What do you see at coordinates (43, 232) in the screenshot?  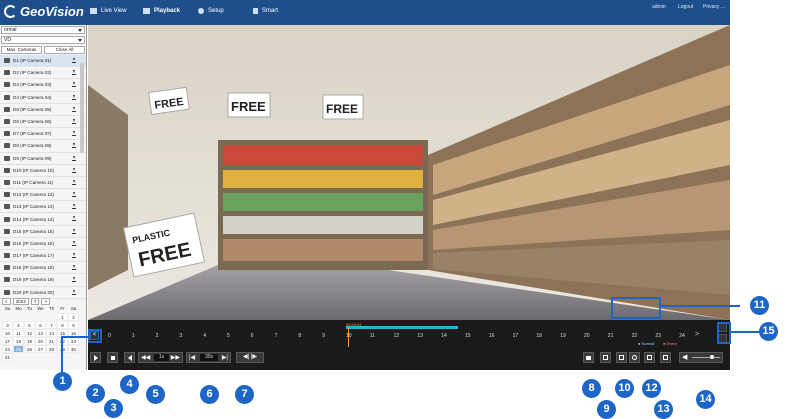 I see `camera-list-item: D15 (IP Camera 15)` at bounding box center [43, 232].